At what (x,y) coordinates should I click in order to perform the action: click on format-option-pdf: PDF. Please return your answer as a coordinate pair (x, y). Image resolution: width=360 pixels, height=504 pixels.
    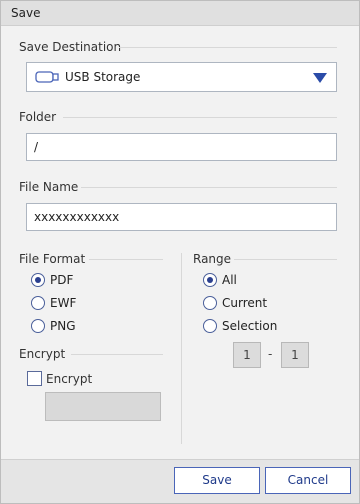
    Looking at the image, I should click on (52, 280).